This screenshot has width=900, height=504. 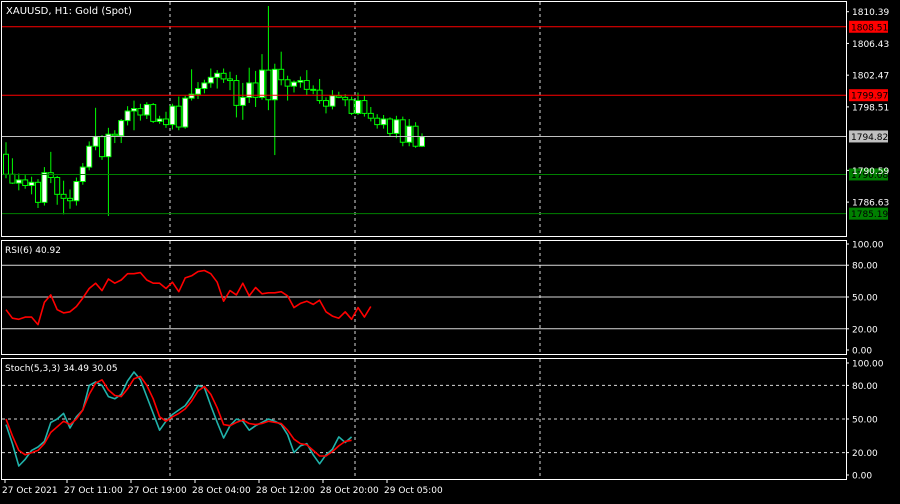 I want to click on x-tick-label: 29 Oct 05:00, so click(x=413, y=491).